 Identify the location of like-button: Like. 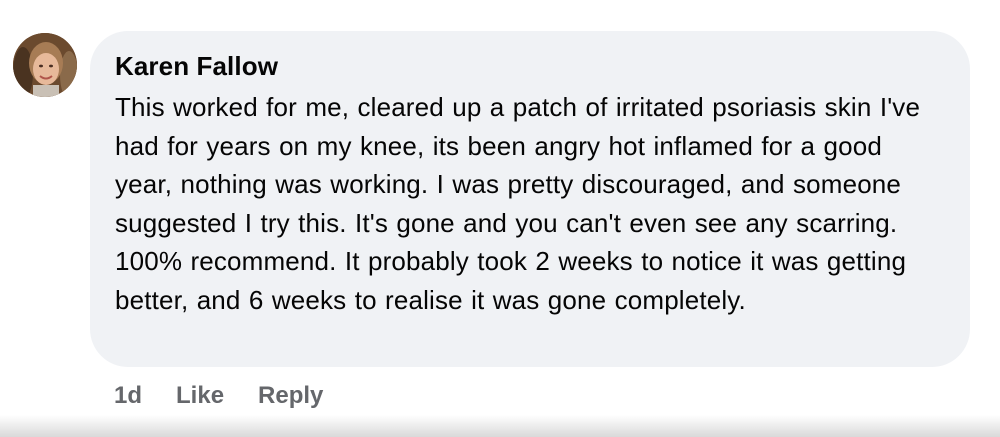
(200, 396).